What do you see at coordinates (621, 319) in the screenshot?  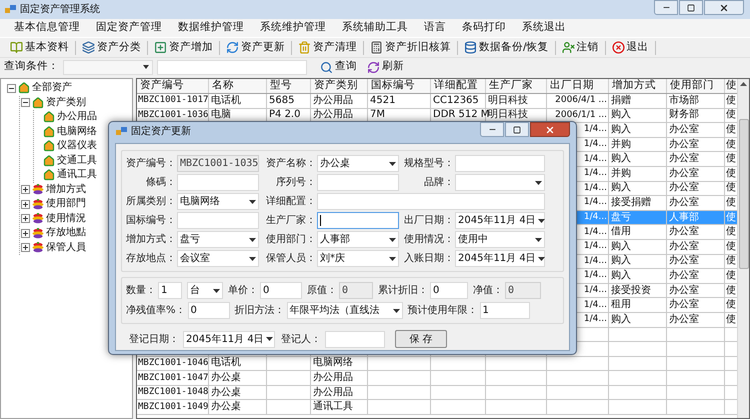 I see `table-cell: 购入` at bounding box center [621, 319].